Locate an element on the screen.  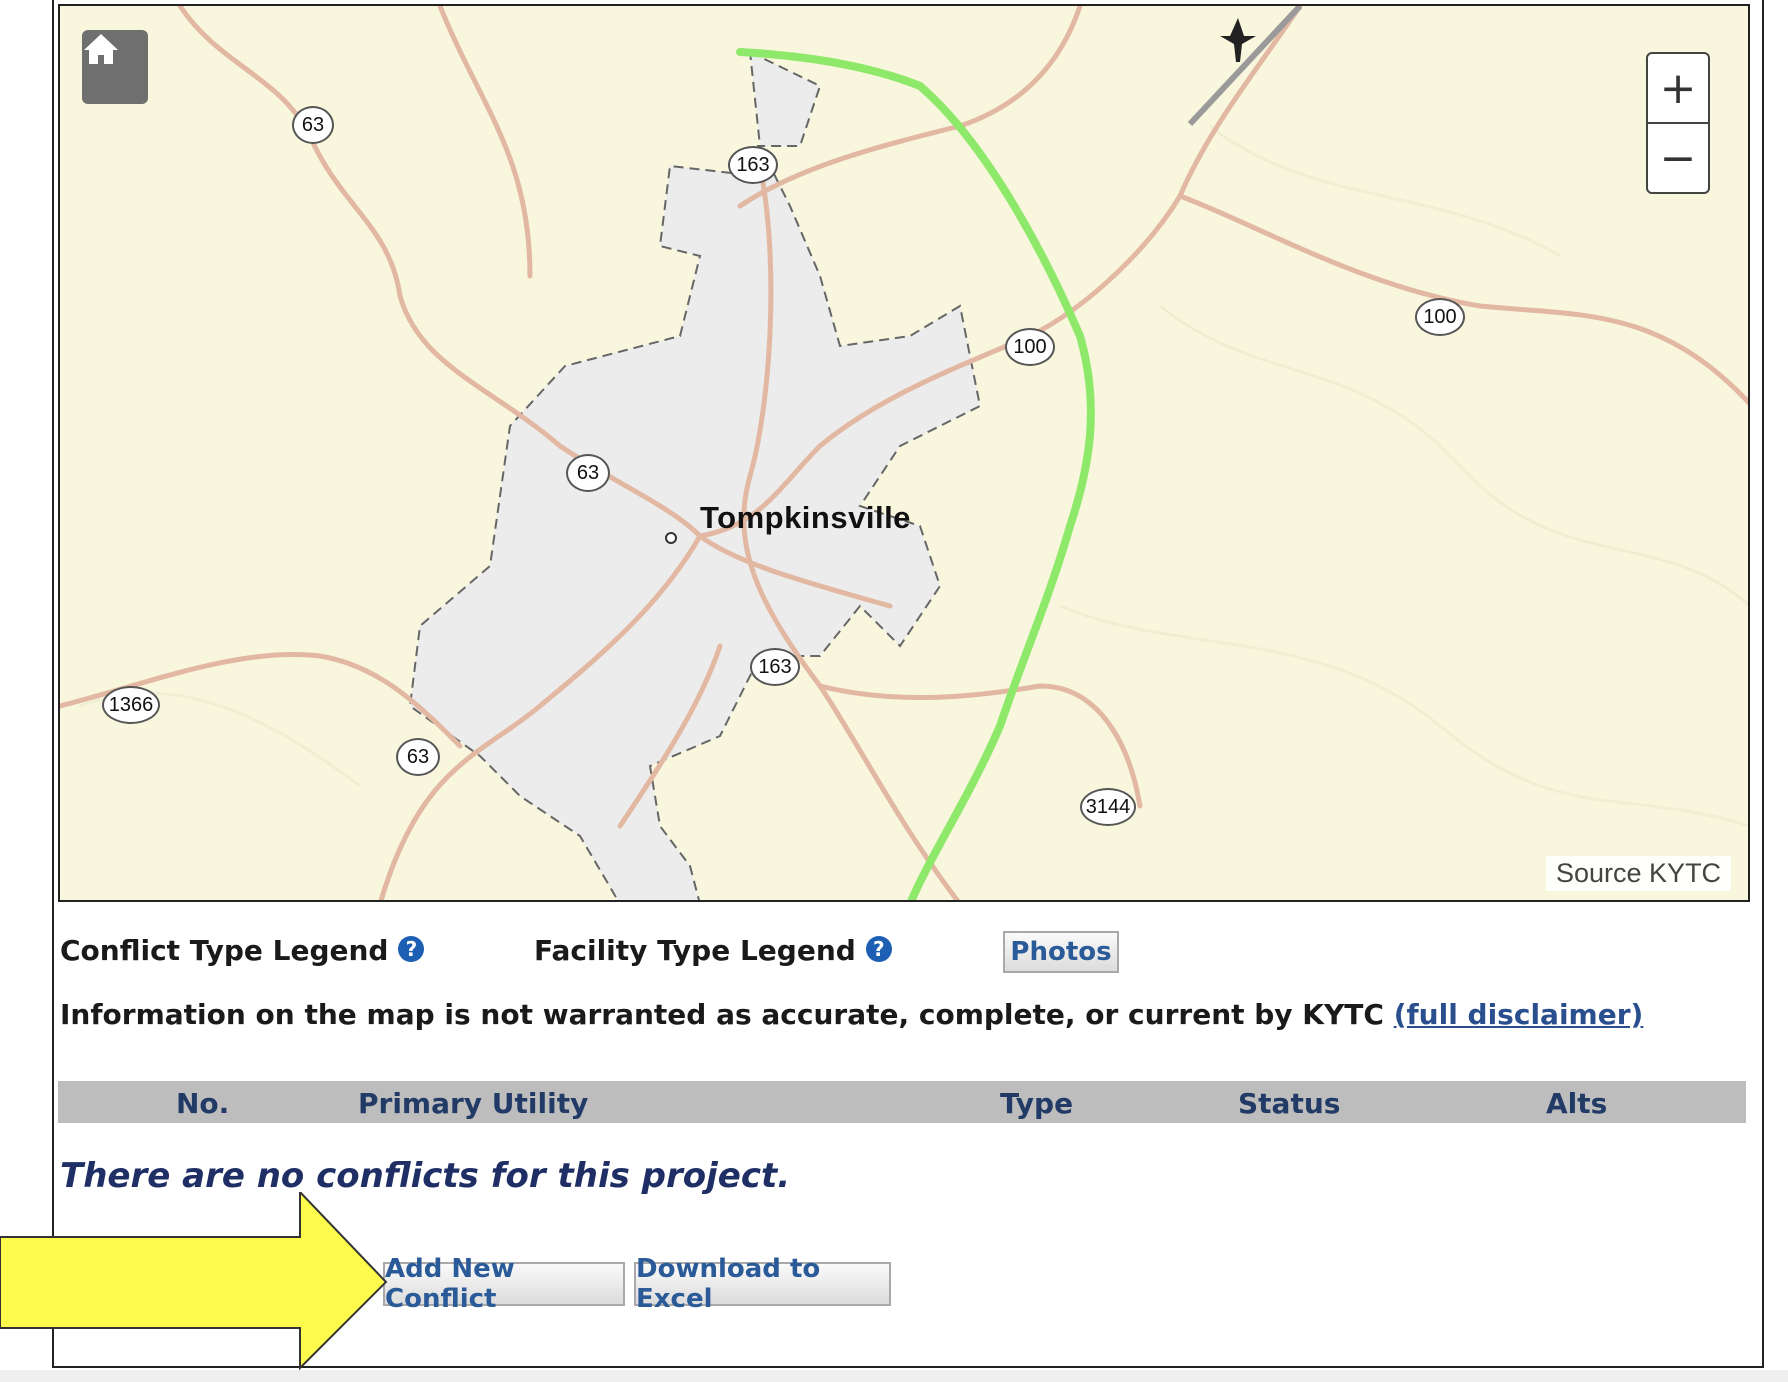
facility-type-legend: Facility Type Legend? is located at coordinates (713, 950).